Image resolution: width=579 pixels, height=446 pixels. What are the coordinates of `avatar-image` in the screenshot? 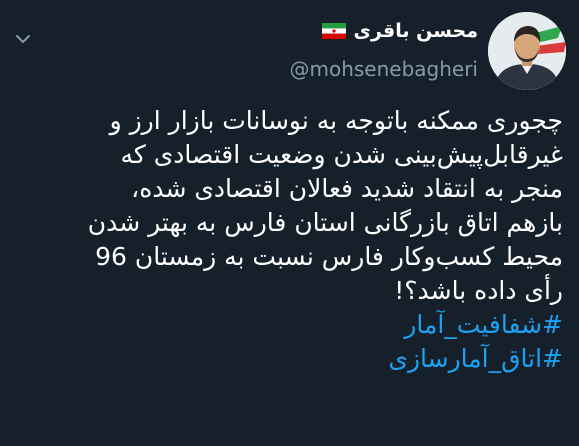 It's located at (527, 51).